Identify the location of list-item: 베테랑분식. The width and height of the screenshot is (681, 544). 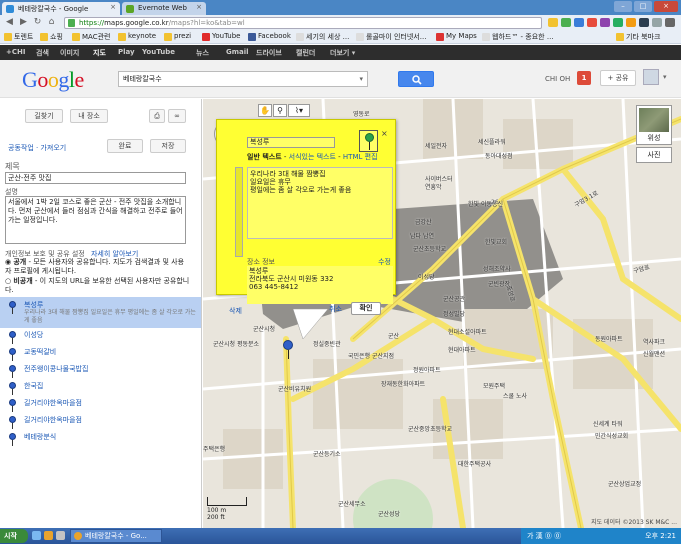
(100, 439).